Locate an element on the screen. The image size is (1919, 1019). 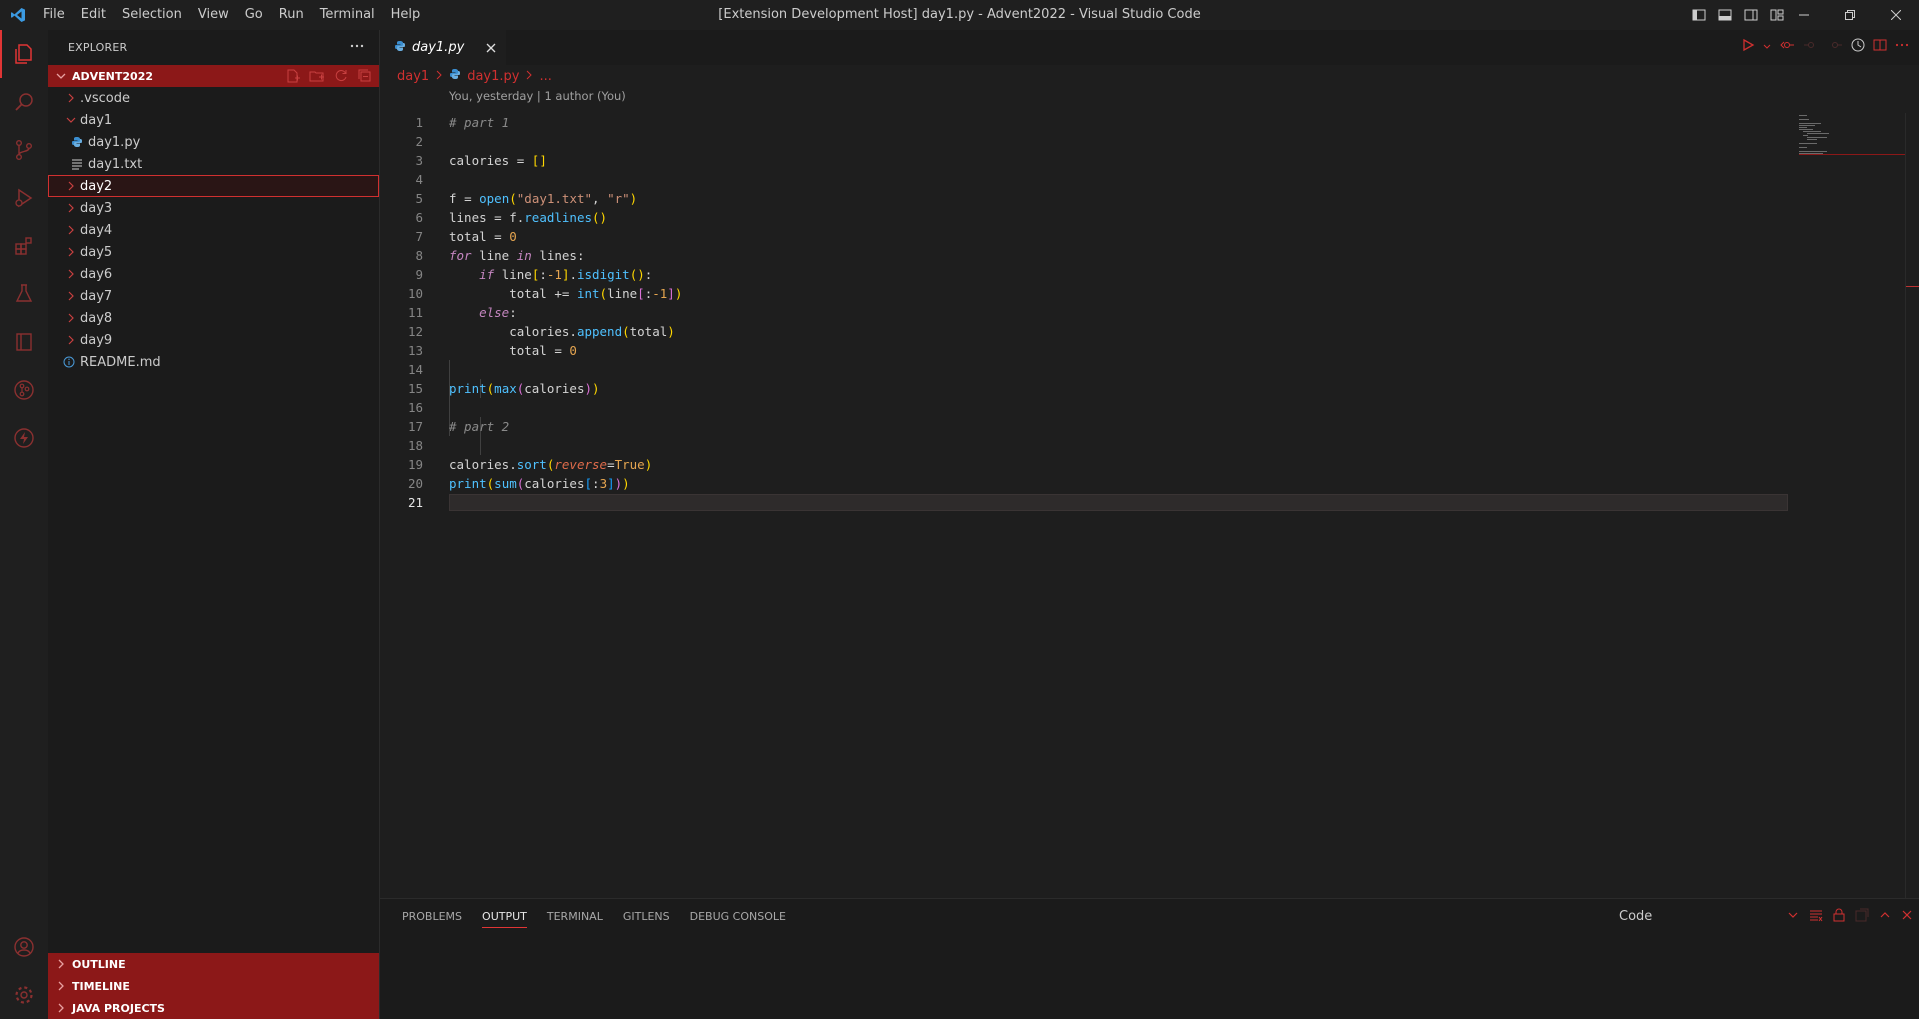
code-line: 3 calories = [] is located at coordinates (481, 160).